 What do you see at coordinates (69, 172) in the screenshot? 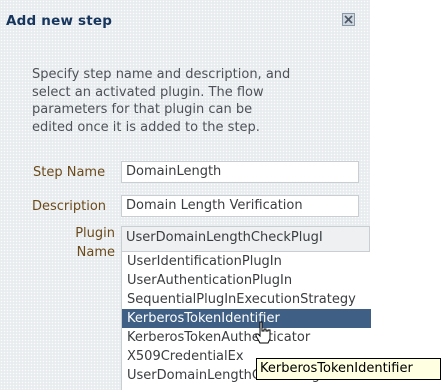
I see `step-name-label: Step Name` at bounding box center [69, 172].